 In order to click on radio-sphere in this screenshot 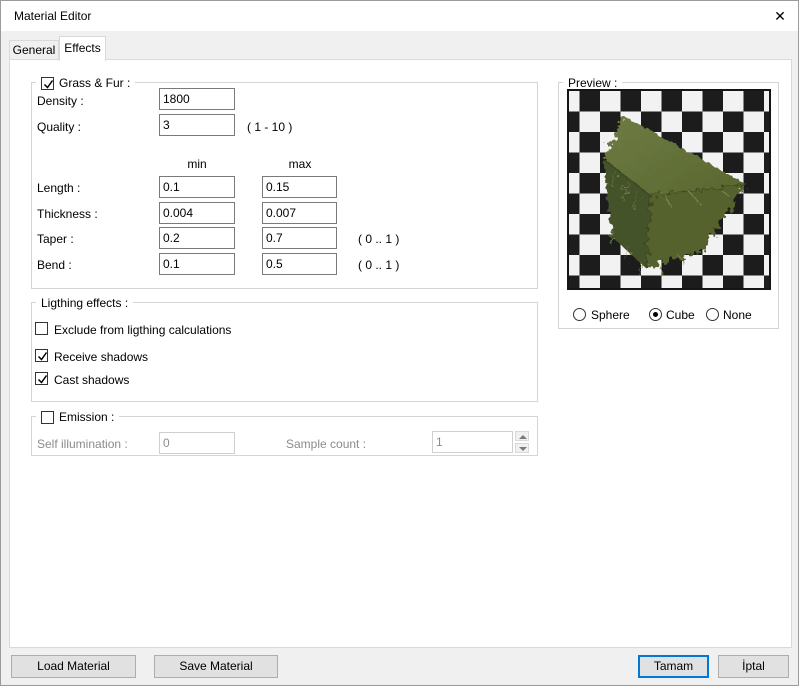, I will do `click(579, 314)`.